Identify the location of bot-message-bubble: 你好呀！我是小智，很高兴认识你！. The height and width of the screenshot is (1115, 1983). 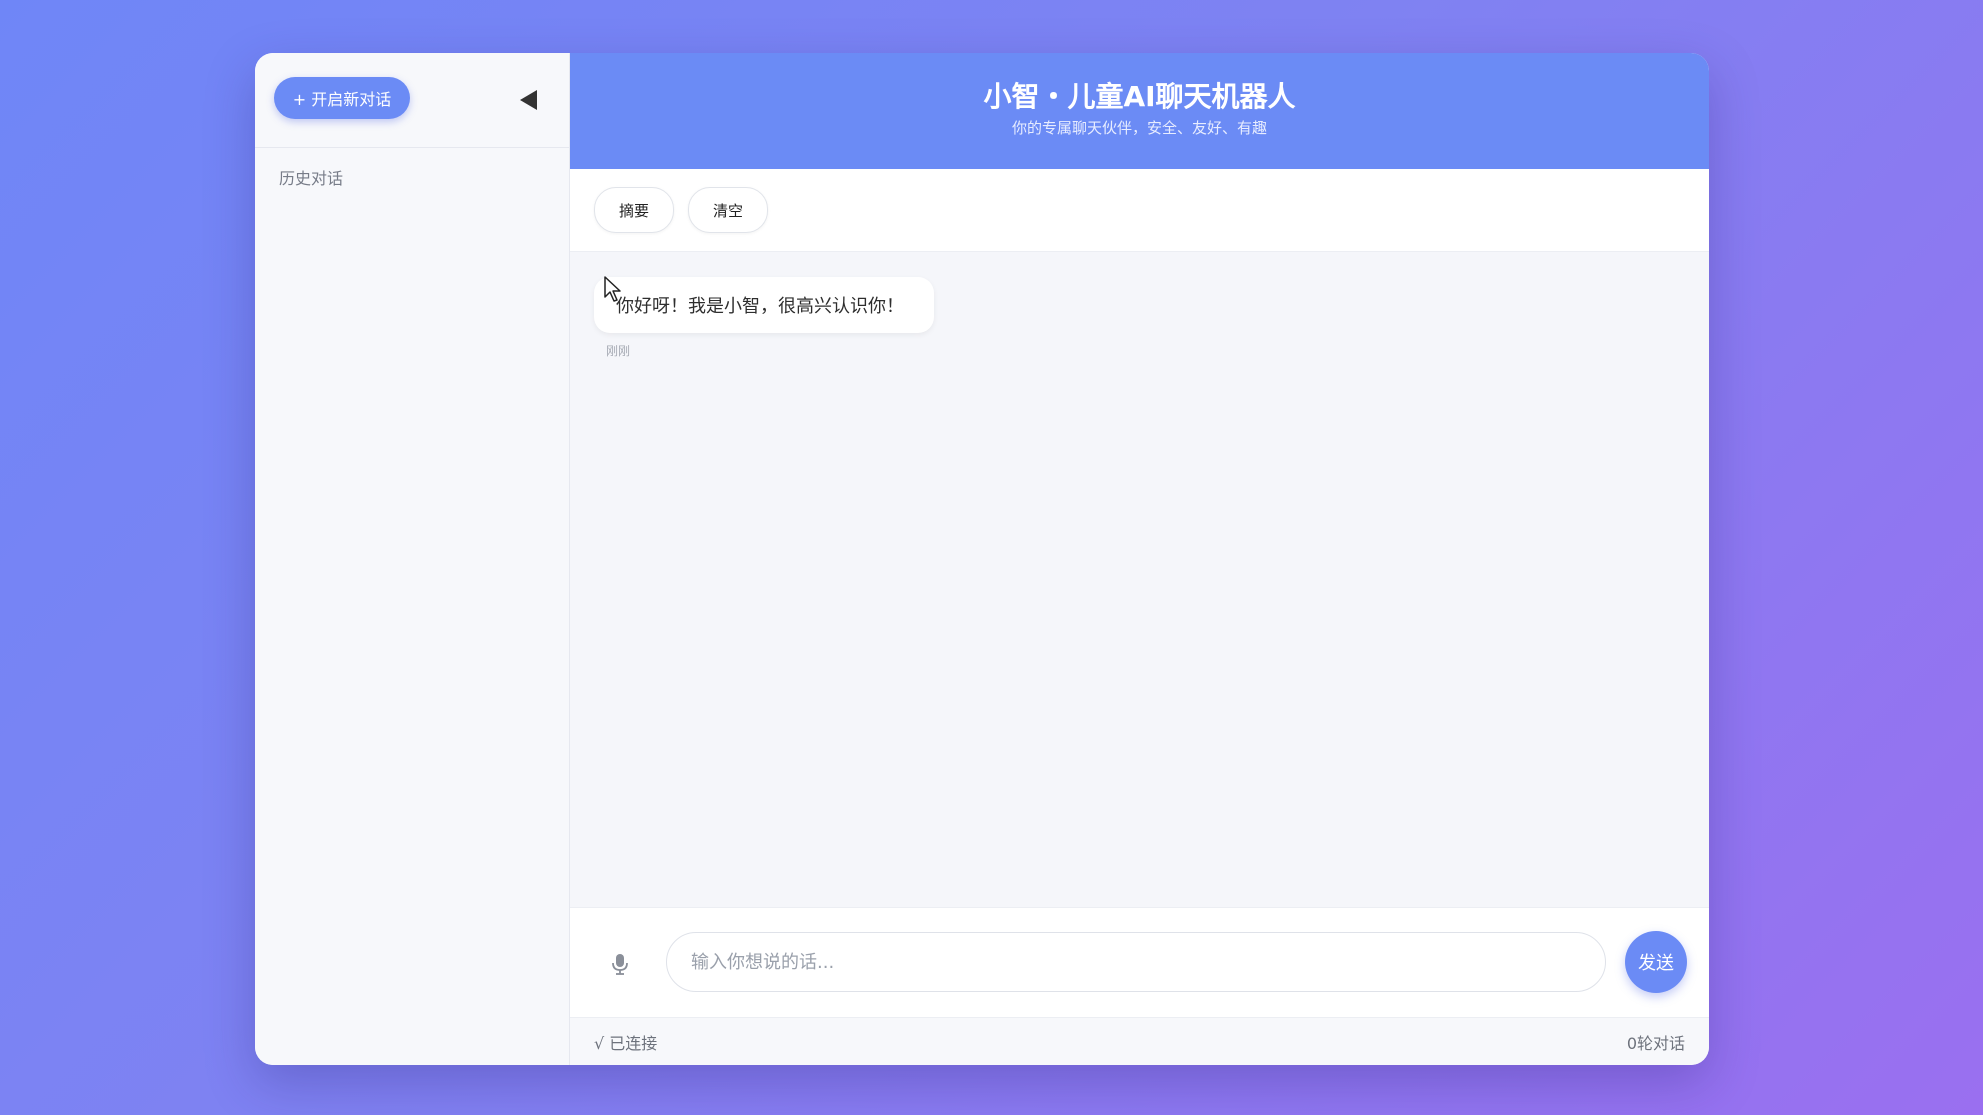
(764, 305).